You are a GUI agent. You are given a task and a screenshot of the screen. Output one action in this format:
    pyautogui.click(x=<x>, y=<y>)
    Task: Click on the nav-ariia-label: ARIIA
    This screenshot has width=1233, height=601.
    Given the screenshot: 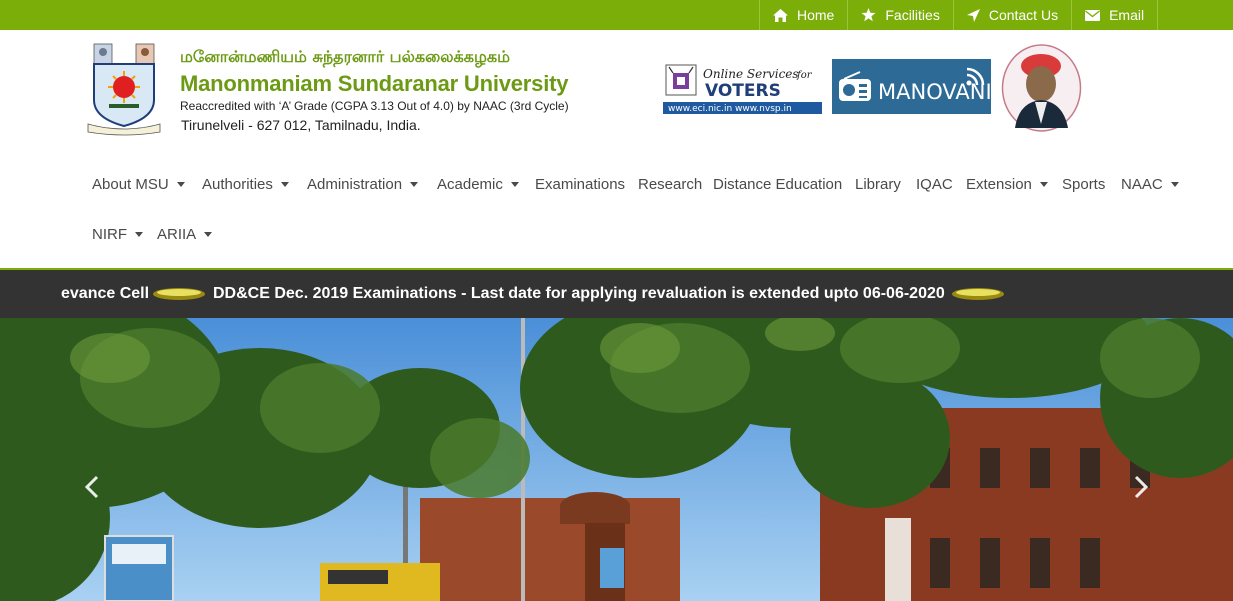 What is the action you would take?
    pyautogui.click(x=177, y=234)
    